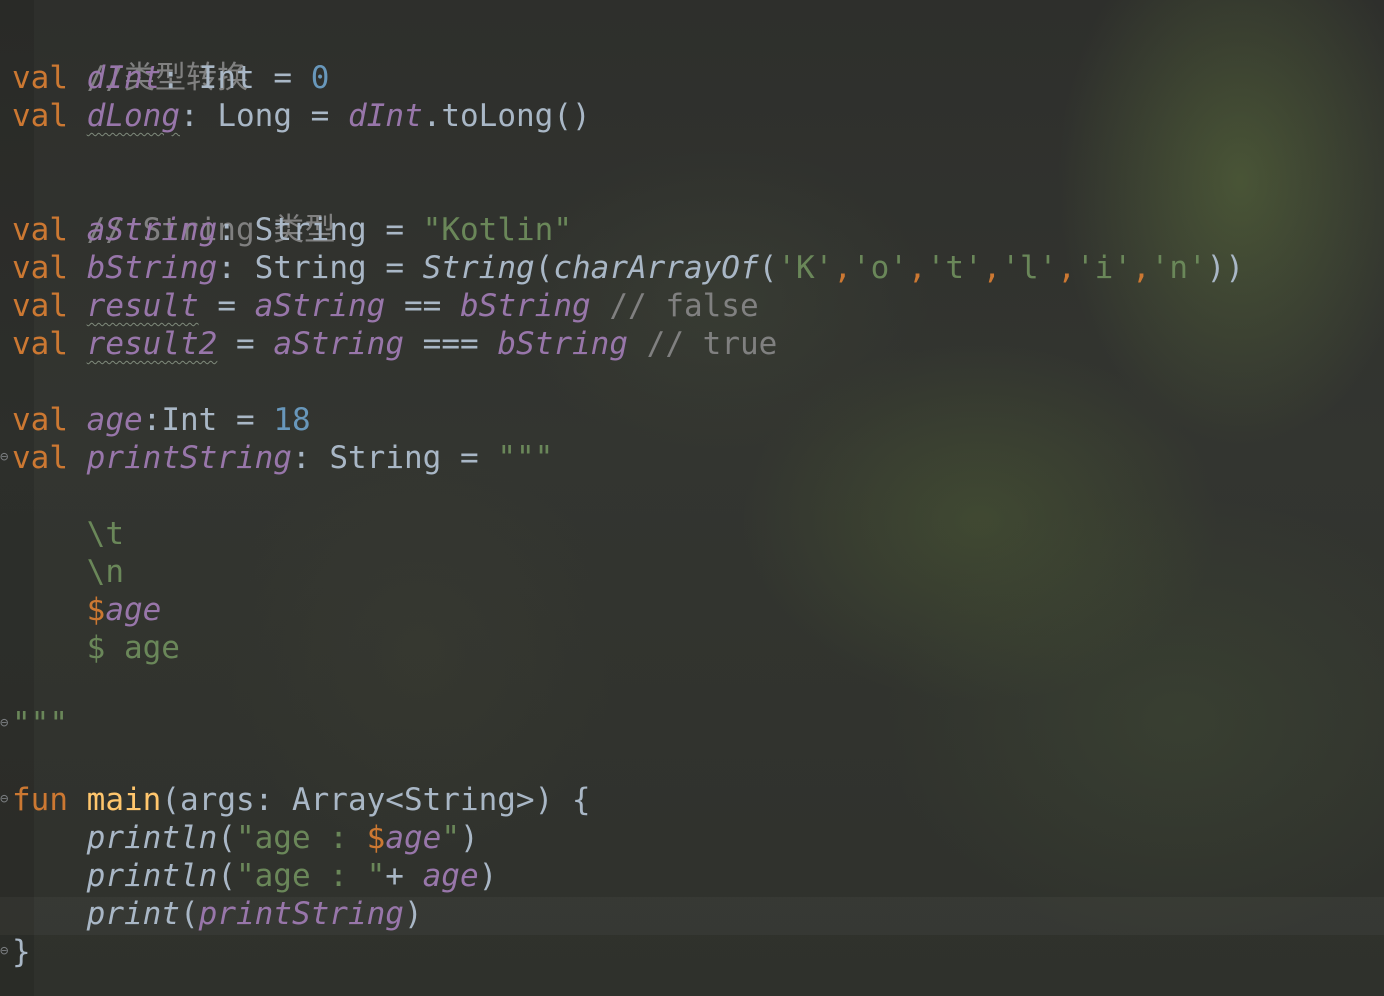  Describe the element at coordinates (404, 876) in the screenshot. I see `plus-operator: +` at that location.